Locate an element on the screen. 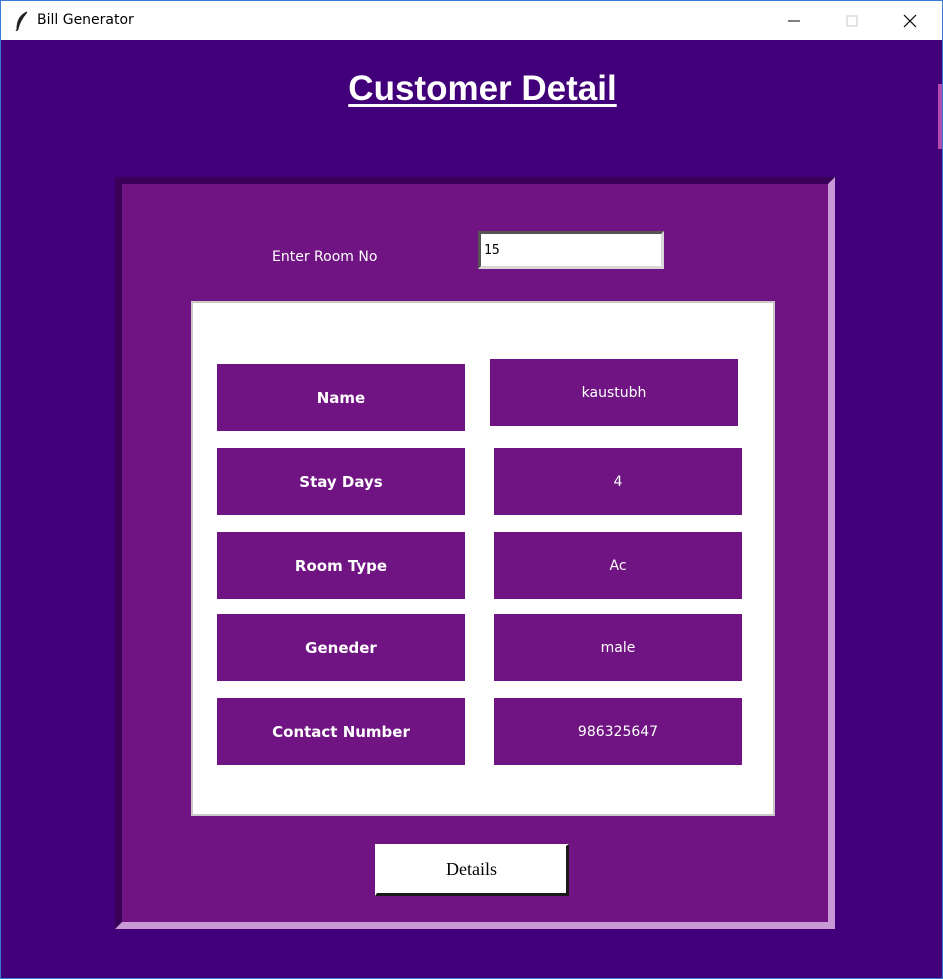  feather-icon is located at coordinates (22, 21).